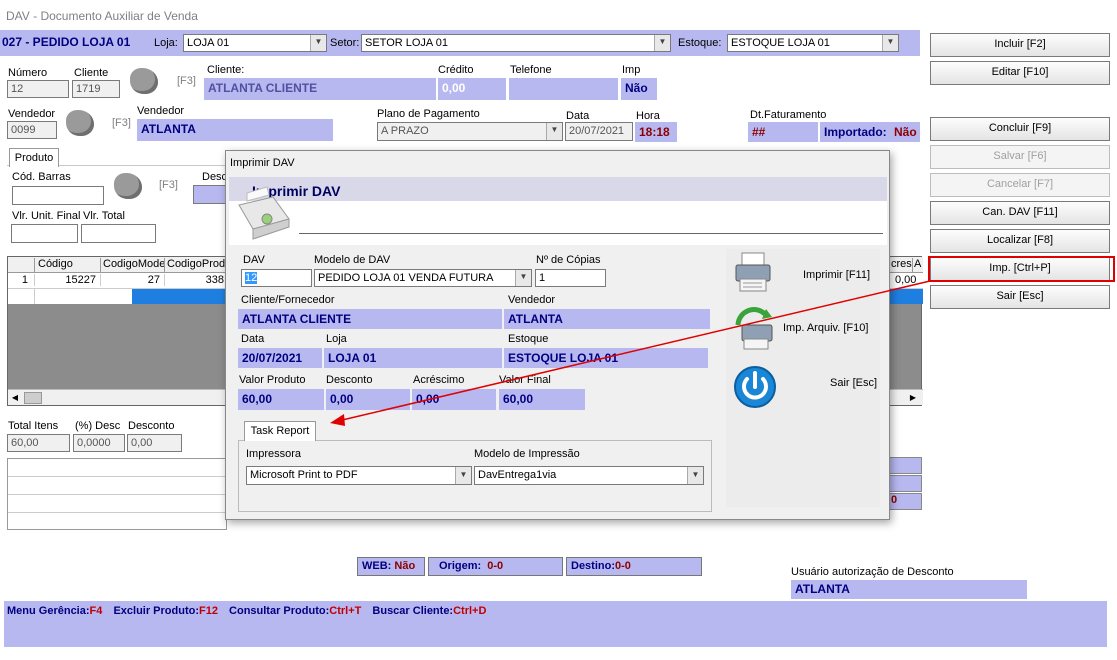 The image size is (1117, 660). I want to click on modelo-dav-label: Modelo de DAV, so click(352, 260).